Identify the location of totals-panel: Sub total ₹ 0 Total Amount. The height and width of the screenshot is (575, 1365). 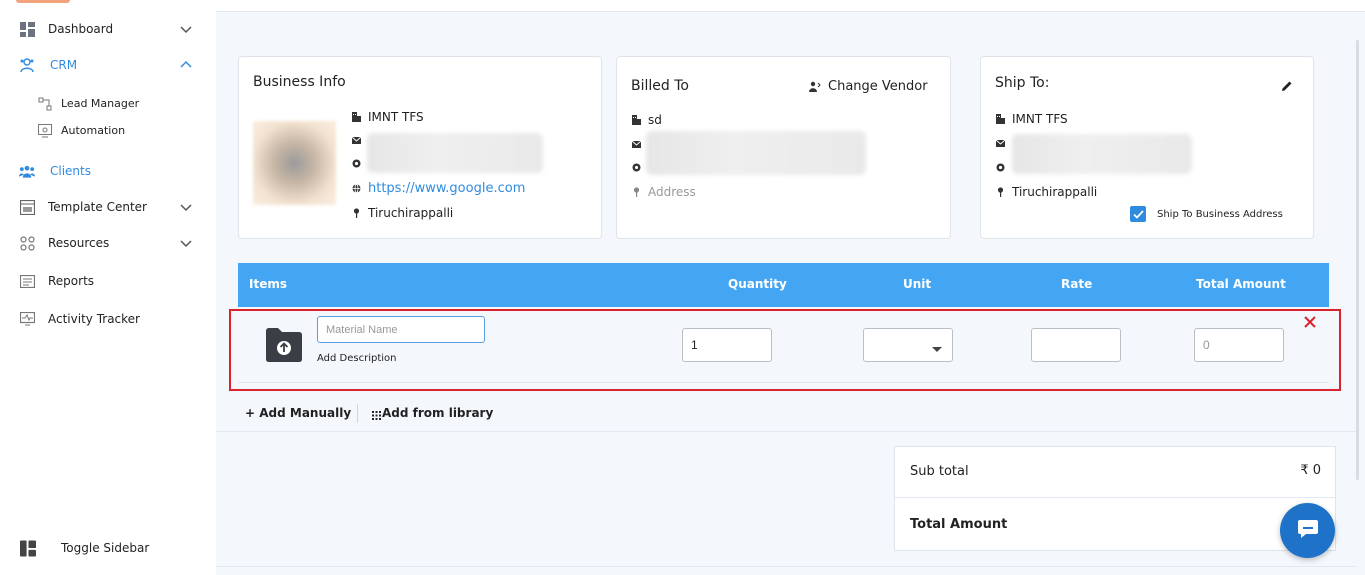
(1115, 498).